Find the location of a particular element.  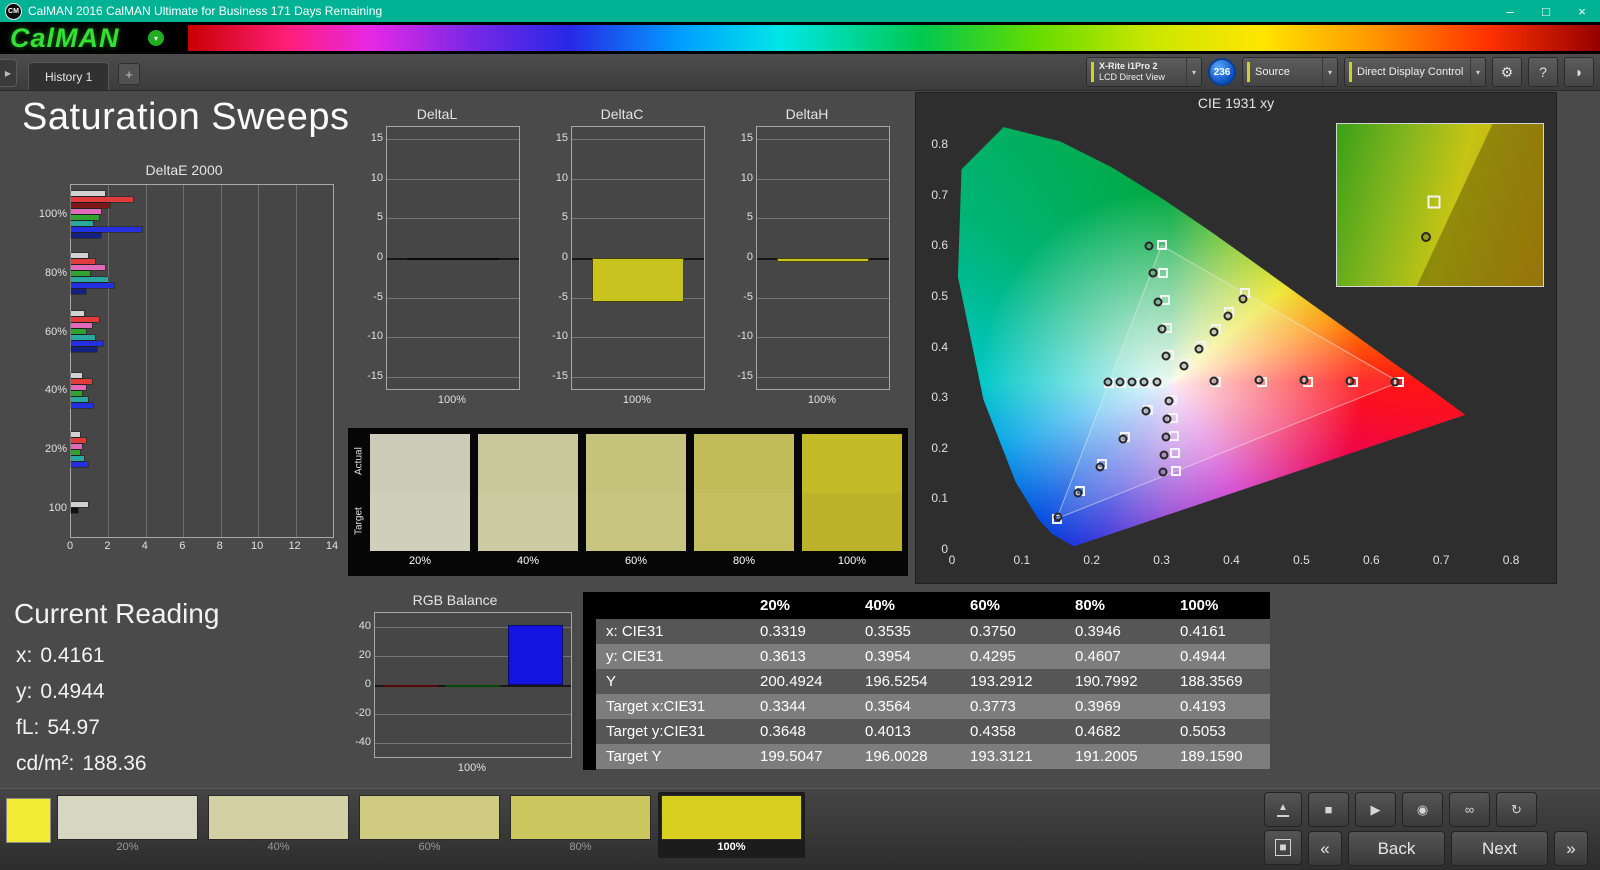

ytick-label: 40 is located at coordinates (364, 626).